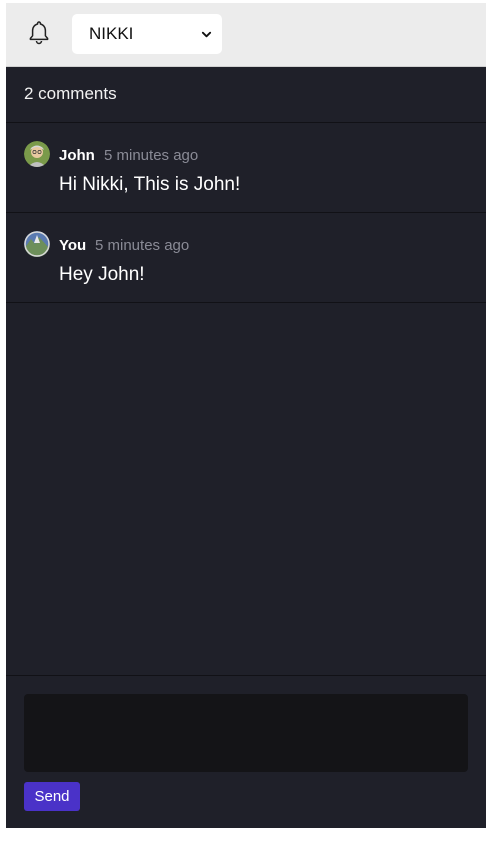 Image resolution: width=497 pixels, height=846 pixels. I want to click on top-bar: NIKKI, so click(246, 35).